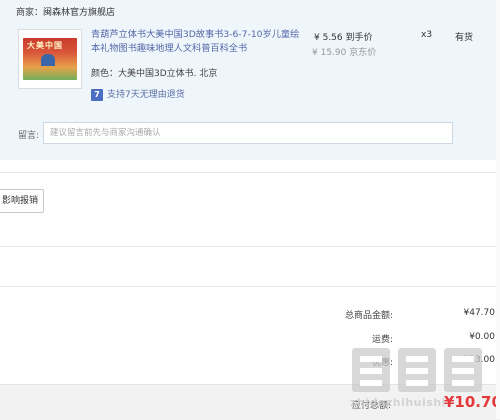 The image size is (500, 420). I want to click on scrollbar, so click(498, 209).